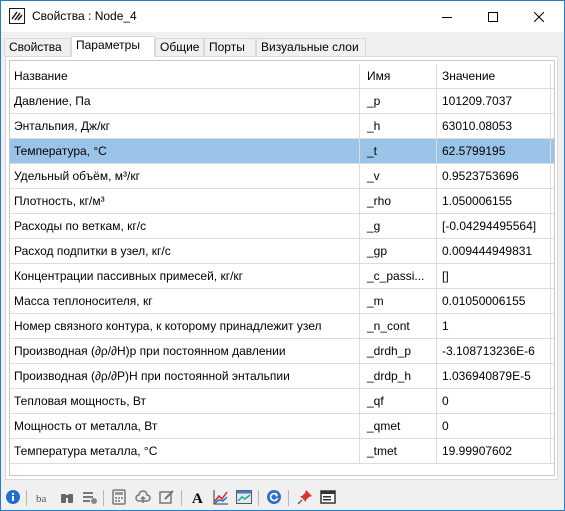  What do you see at coordinates (398, 201) in the screenshot?
I see `row-id-cell: _rho` at bounding box center [398, 201].